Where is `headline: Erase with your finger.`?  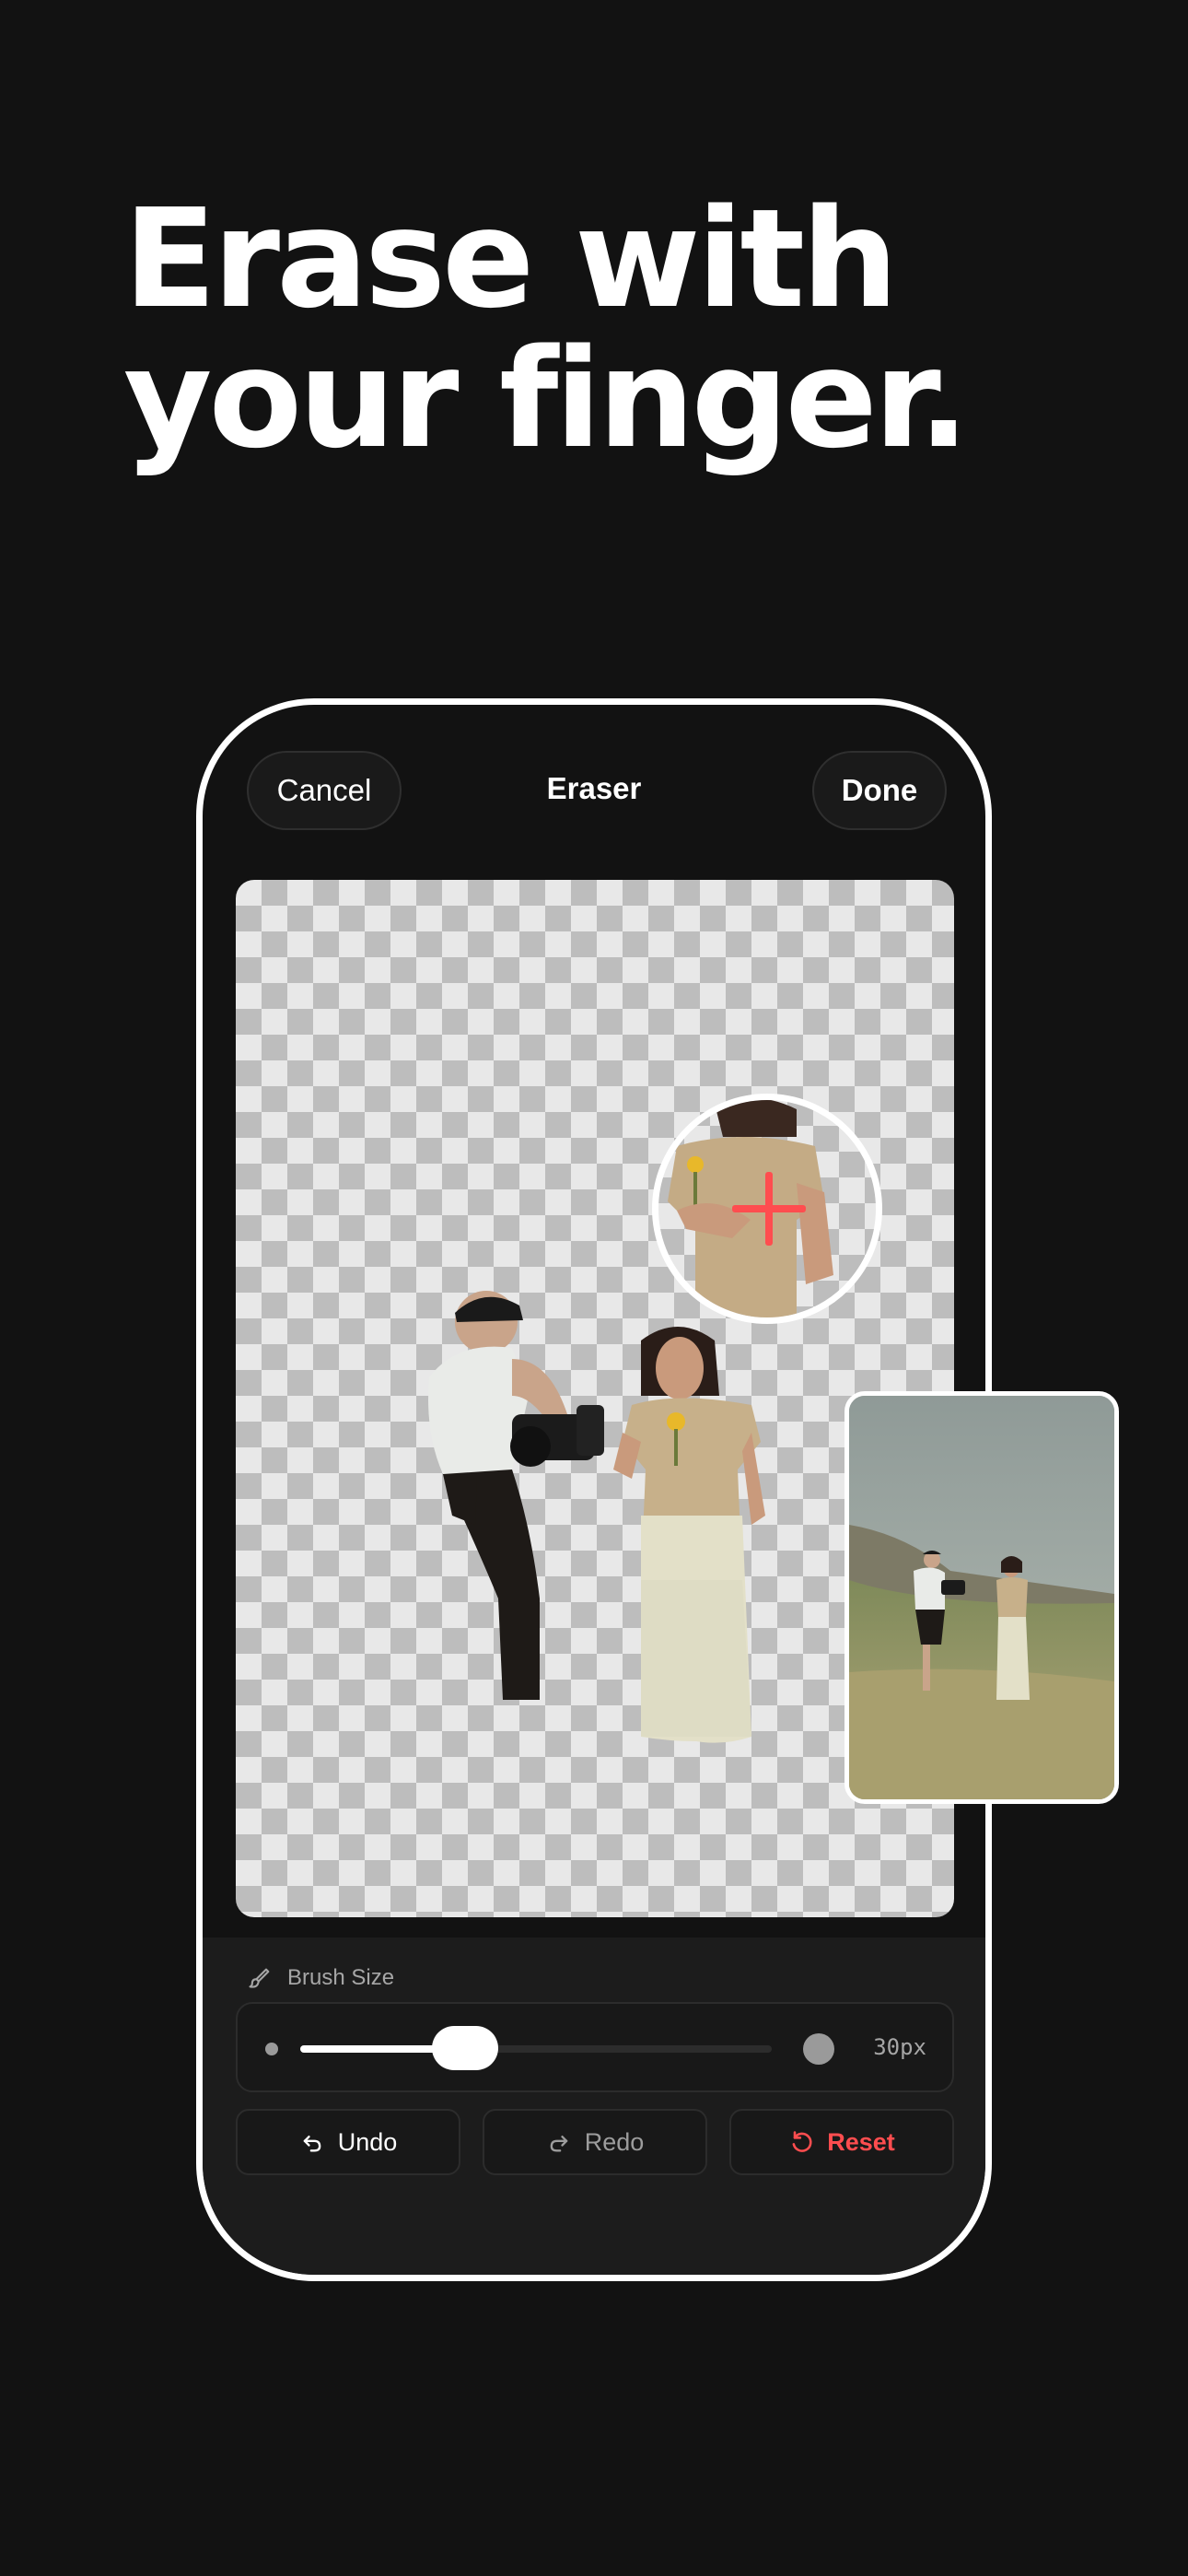 headline: Erase with your finger. is located at coordinates (629, 329).